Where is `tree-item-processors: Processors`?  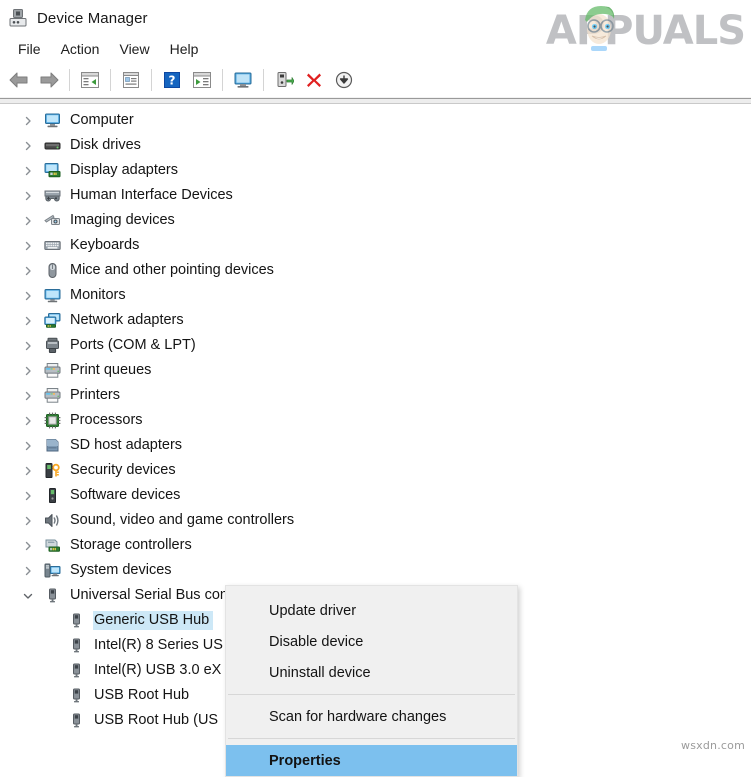
tree-item-processors: Processors is located at coordinates (375, 420).